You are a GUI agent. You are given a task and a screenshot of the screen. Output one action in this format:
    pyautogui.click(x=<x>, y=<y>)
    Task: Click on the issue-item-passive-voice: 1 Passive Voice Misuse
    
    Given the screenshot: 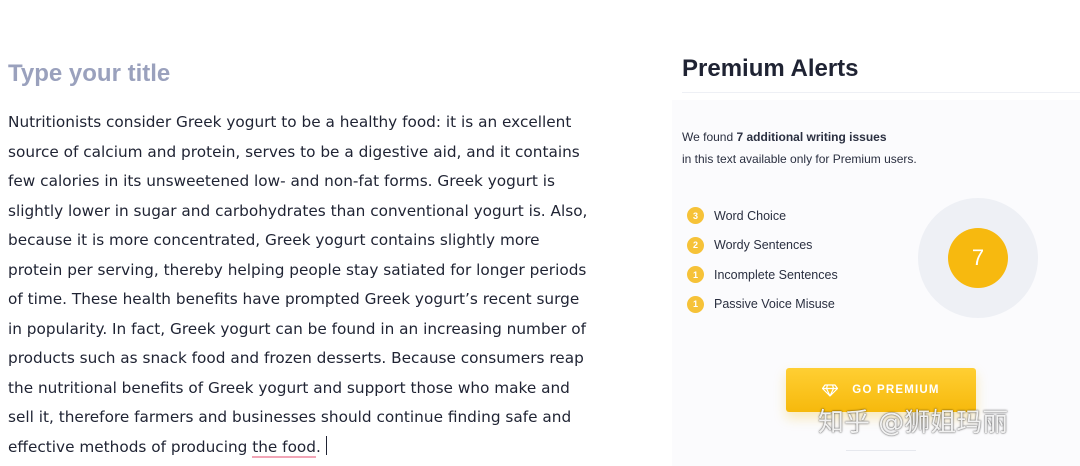 What is the action you would take?
    pyautogui.click(x=762, y=305)
    